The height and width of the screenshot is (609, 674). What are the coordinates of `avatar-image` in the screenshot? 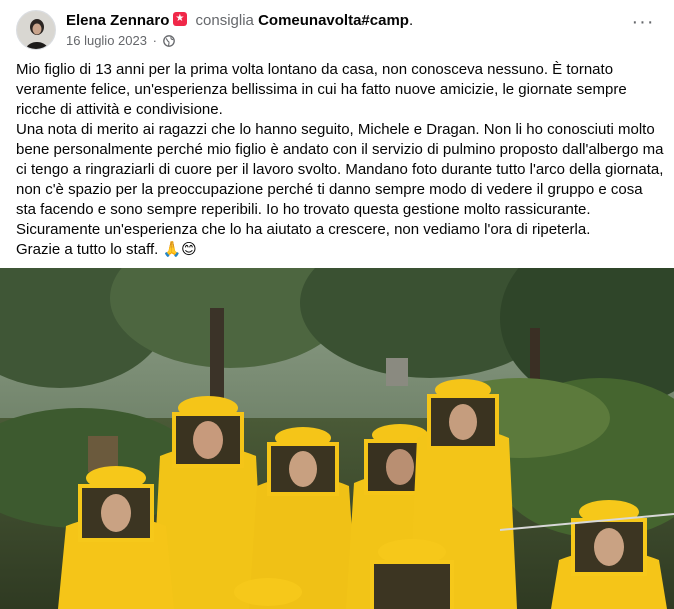 It's located at (36, 30).